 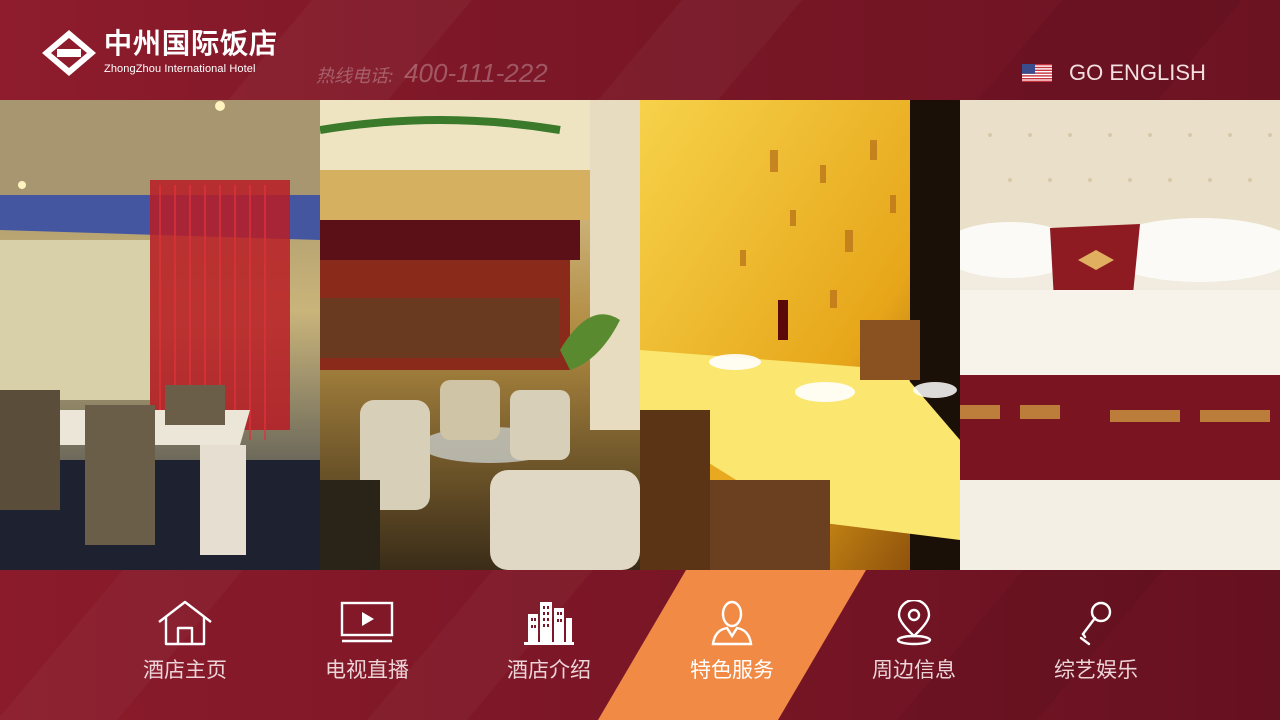 I want to click on nav-item-hotel-intro: 酒店介绍, so click(x=549, y=645).